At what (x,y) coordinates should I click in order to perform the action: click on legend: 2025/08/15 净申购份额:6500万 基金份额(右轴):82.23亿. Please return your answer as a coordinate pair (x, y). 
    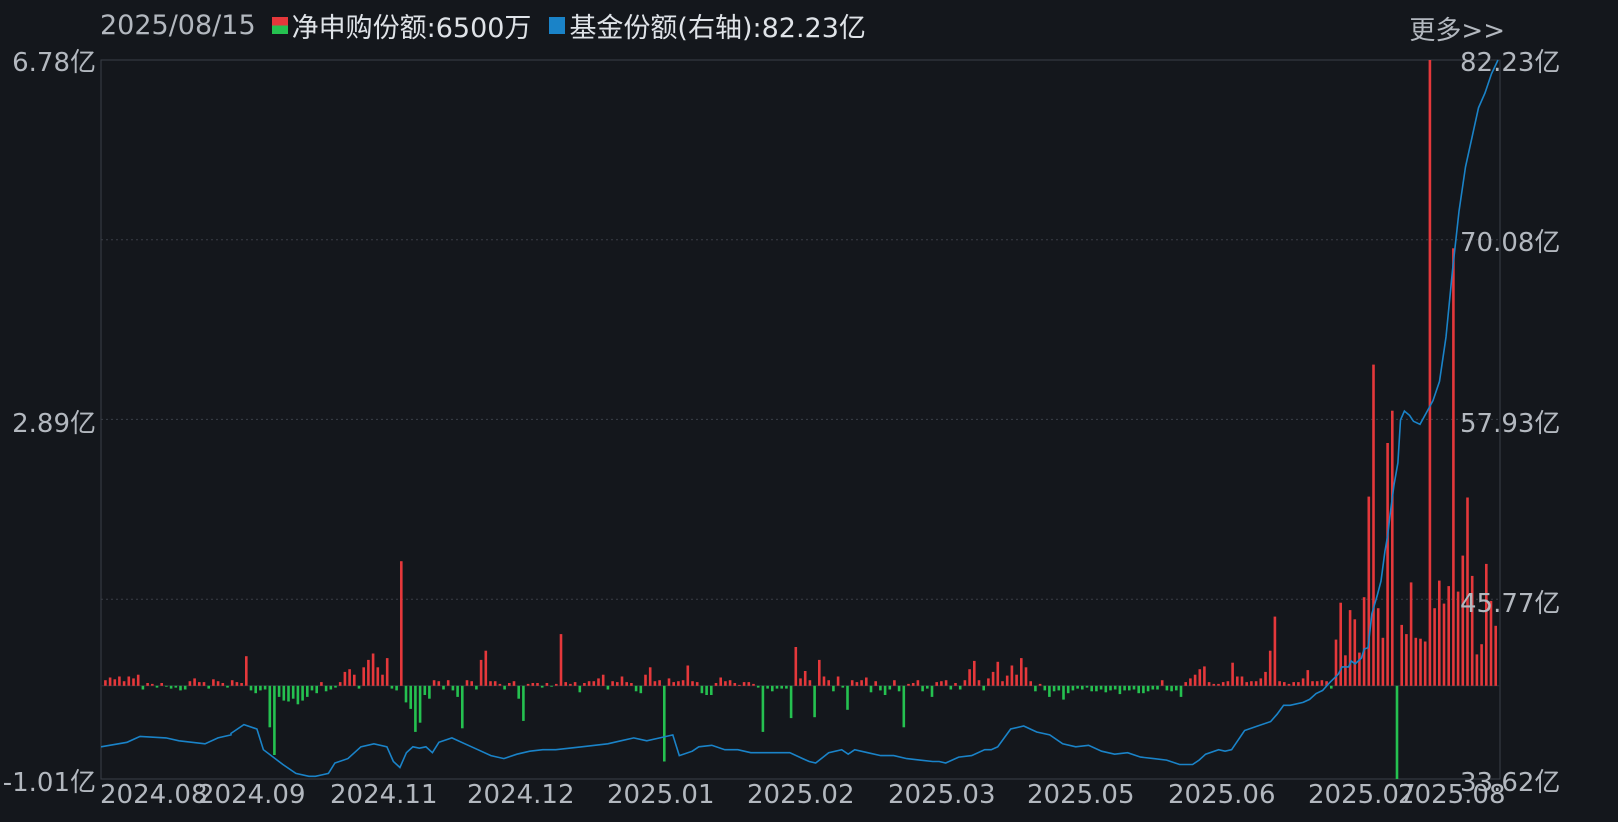
    Looking at the image, I should click on (483, 25).